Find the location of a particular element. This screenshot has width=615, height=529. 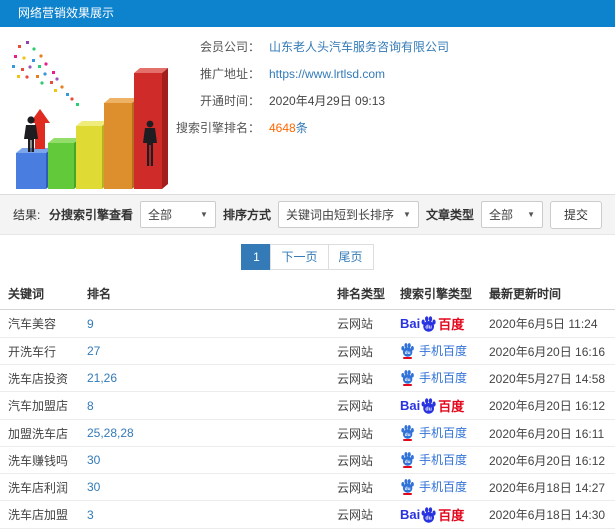

rank-cell: 27 is located at coordinates (212, 351).